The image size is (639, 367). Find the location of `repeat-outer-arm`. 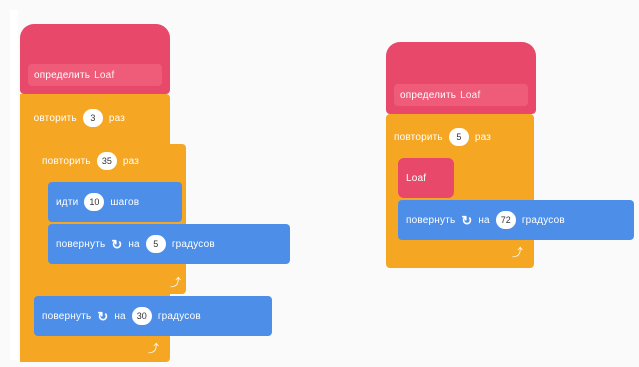

repeat-outer-arm is located at coordinates (27, 228).